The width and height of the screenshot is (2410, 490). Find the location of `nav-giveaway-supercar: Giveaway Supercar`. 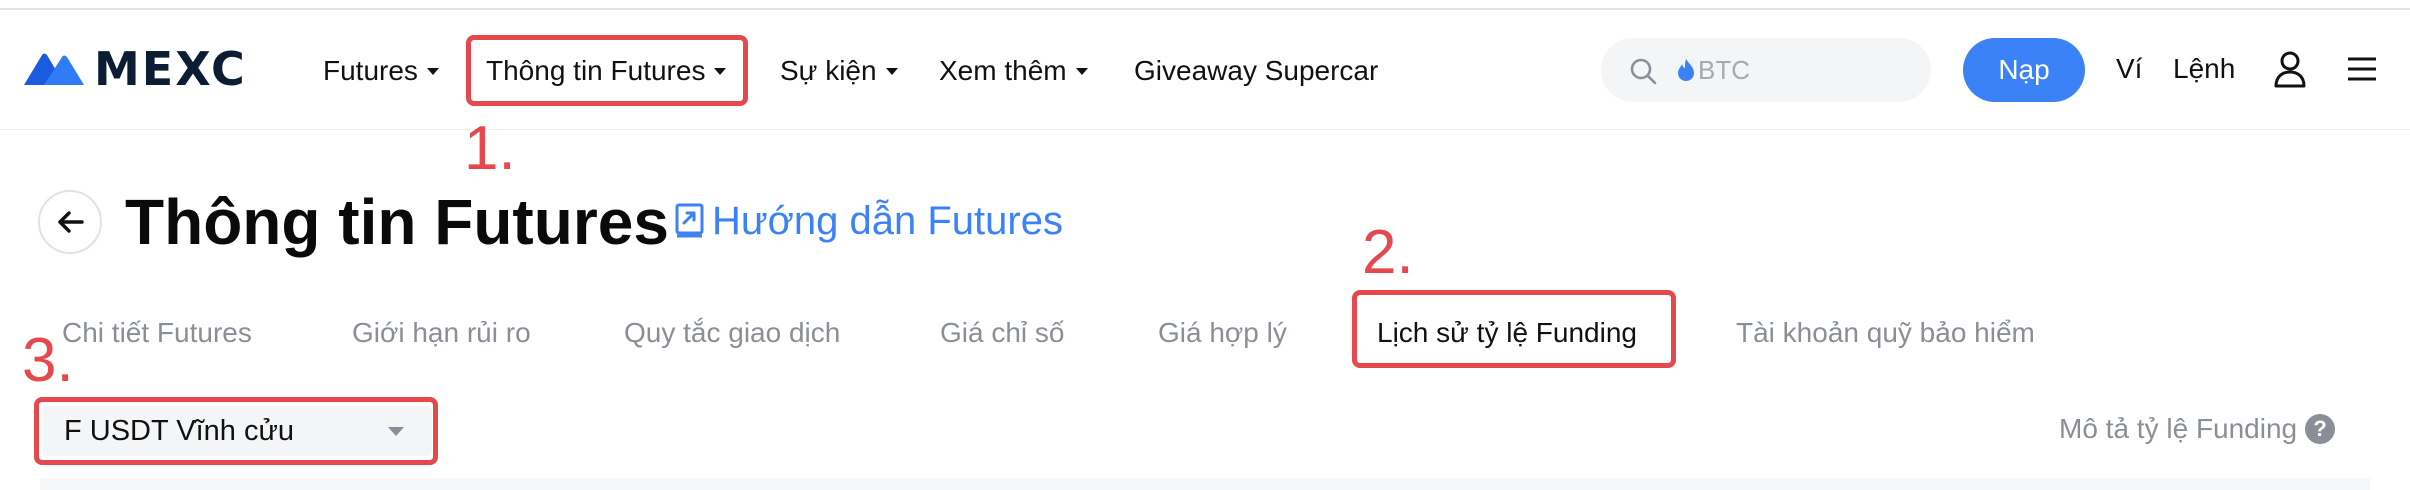

nav-giveaway-supercar: Giveaway Supercar is located at coordinates (1256, 71).